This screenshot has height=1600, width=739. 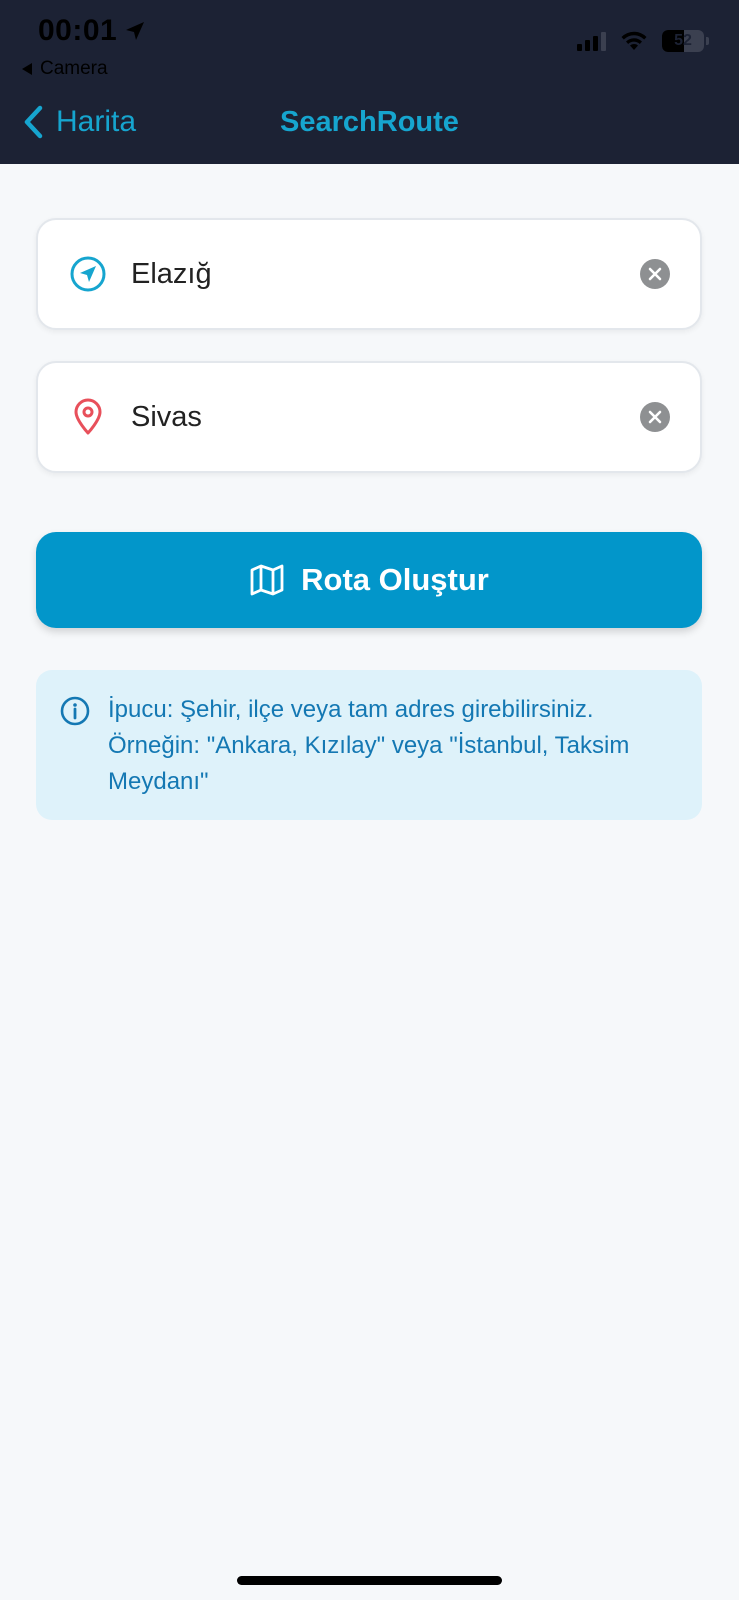 I want to click on home-indicator, so click(x=369, y=1580).